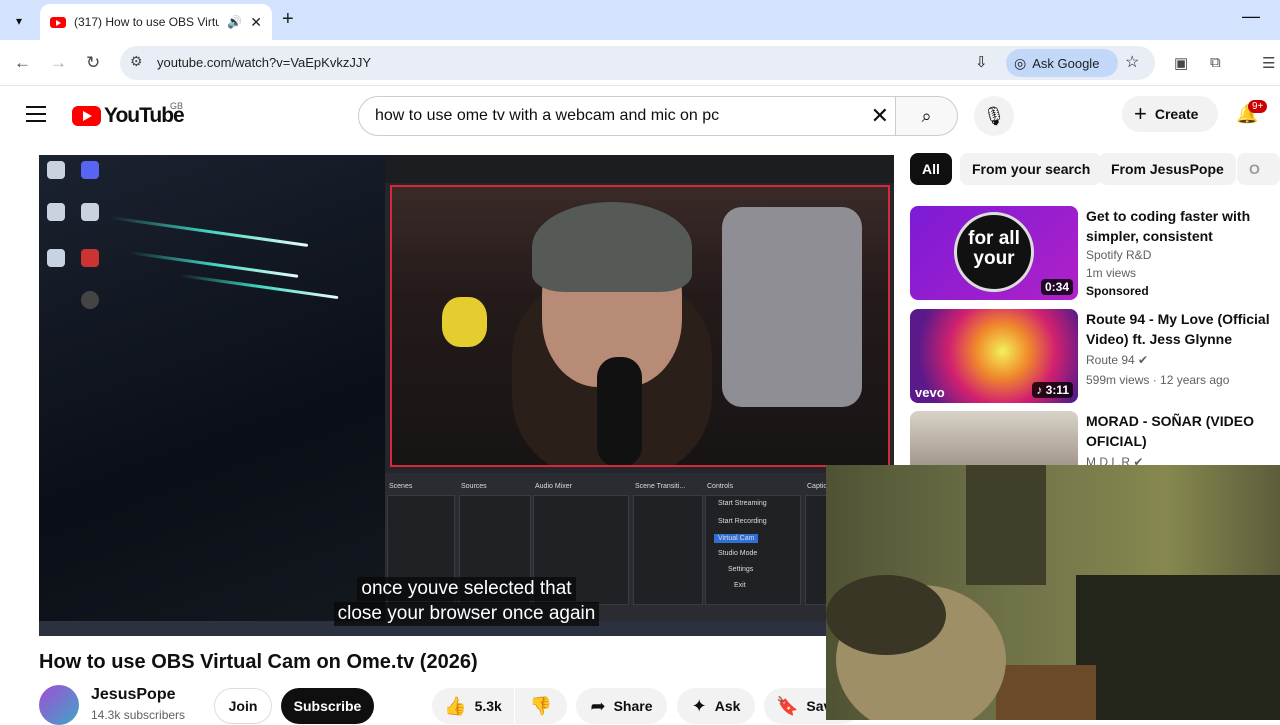 The height and width of the screenshot is (725, 1280). What do you see at coordinates (553, 486) in the screenshot?
I see `obs-mixer-header: Audio Mixer` at bounding box center [553, 486].